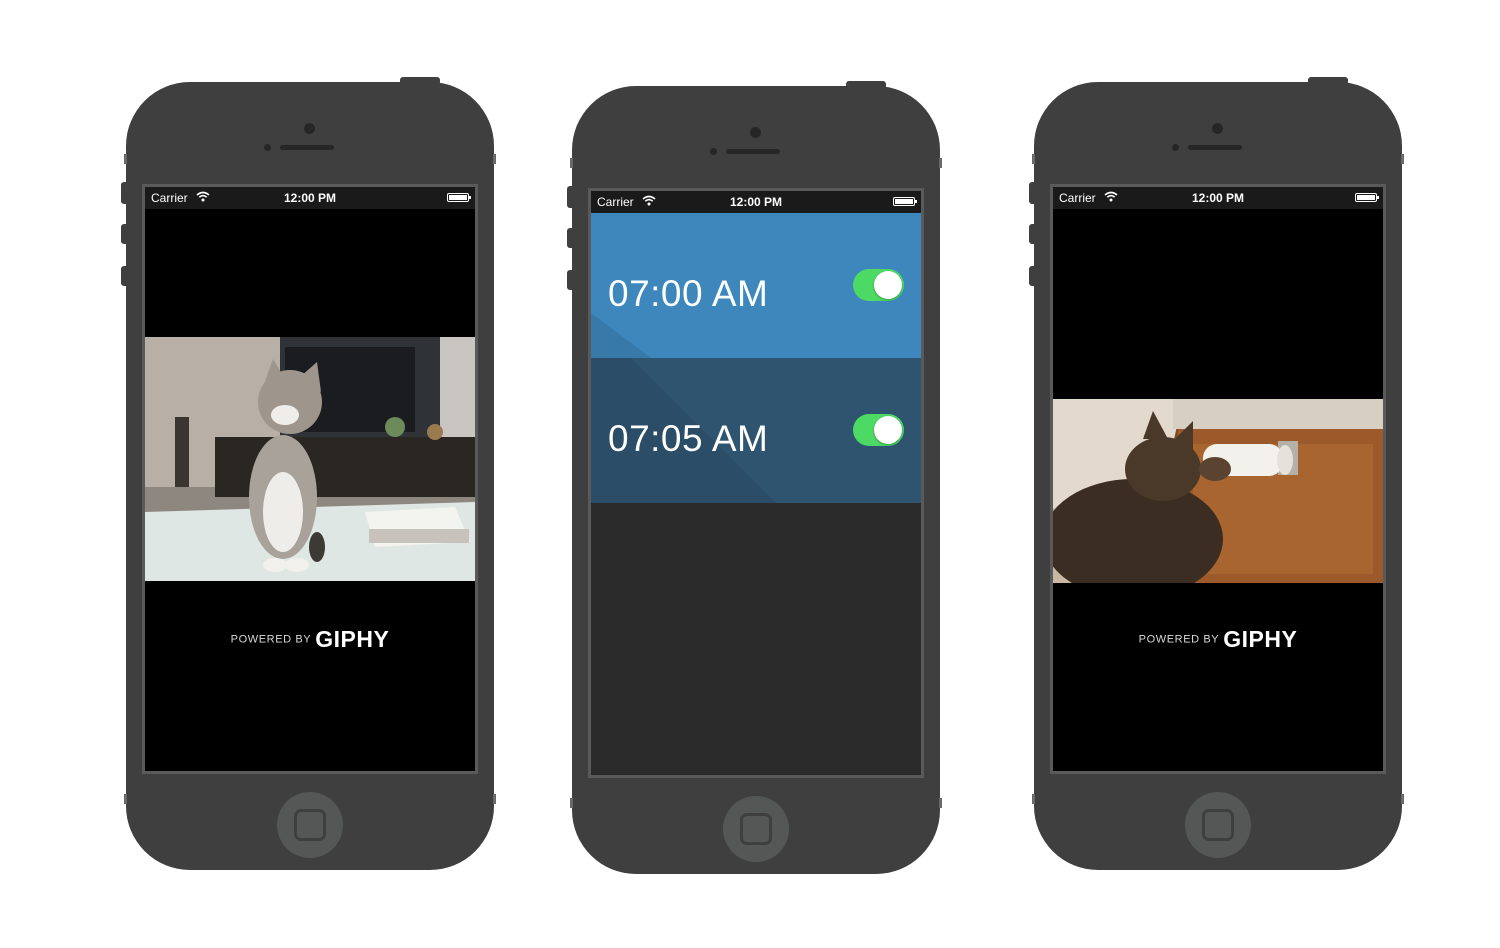 This screenshot has width=1500, height=948. Describe the element at coordinates (310, 459) in the screenshot. I see `cat-gif-image` at that location.